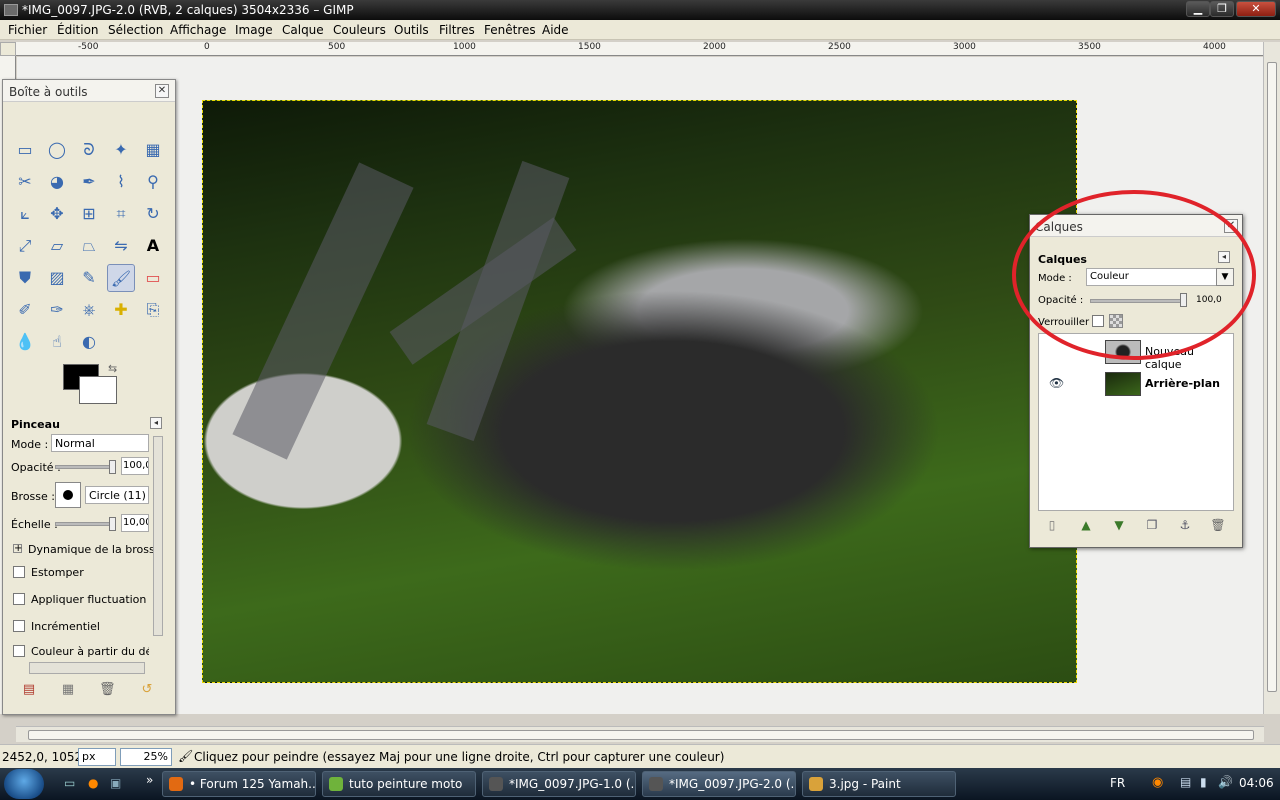 This screenshot has height=800, width=1280. I want to click on align-icon: ⊞, so click(89, 214).